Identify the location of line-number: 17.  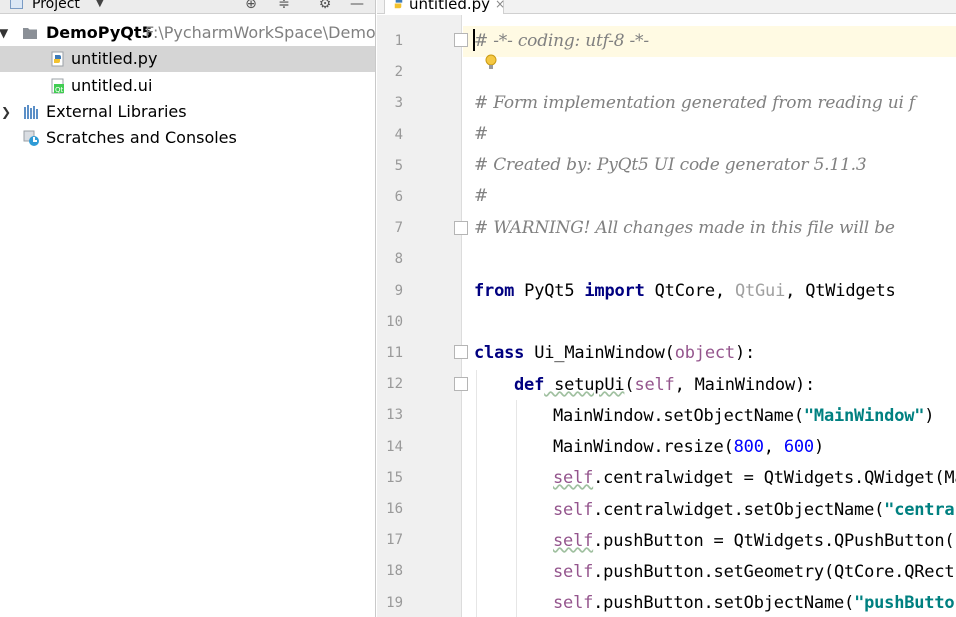
(390, 540).